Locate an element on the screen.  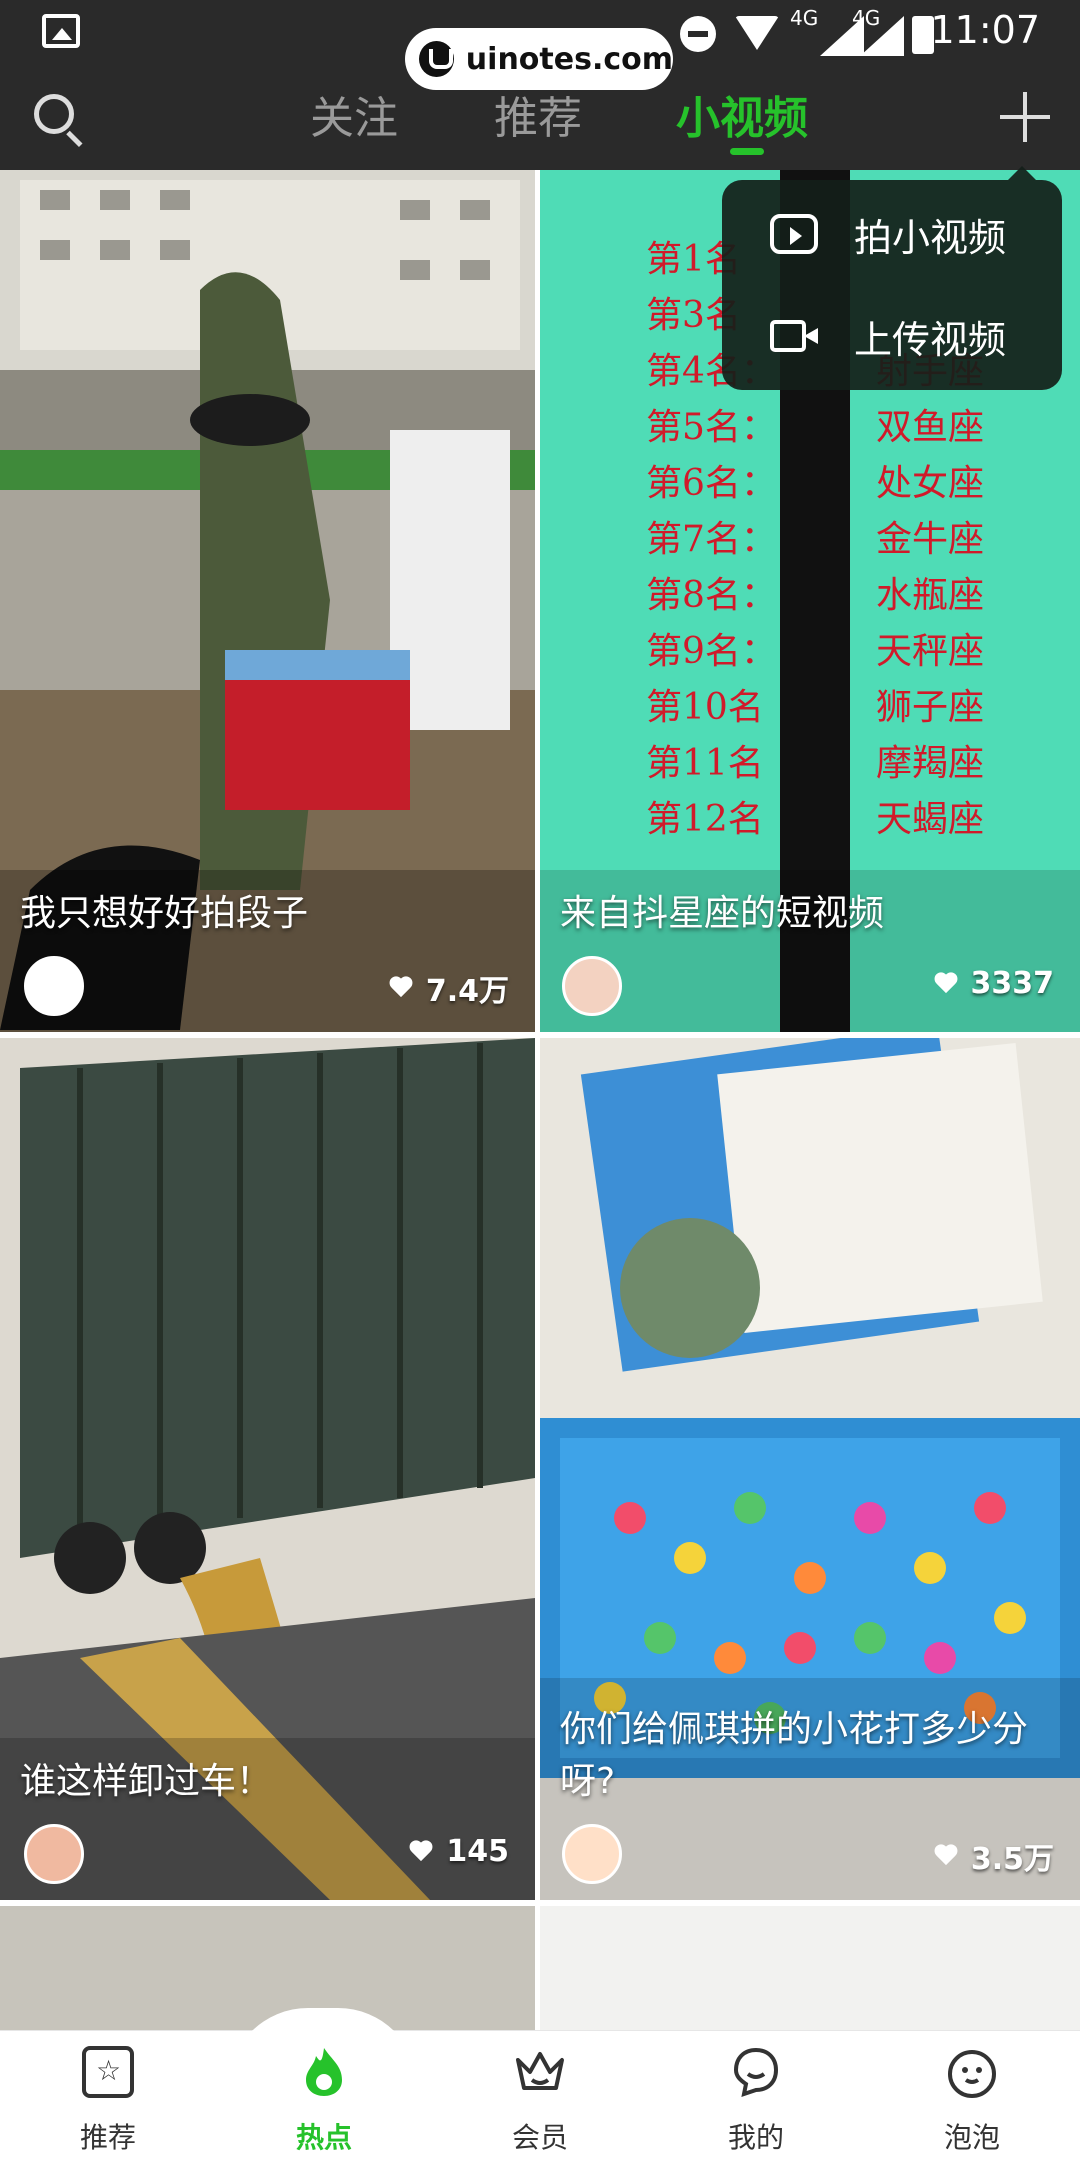
nav-label: 会员 is located at coordinates (539, 2137).